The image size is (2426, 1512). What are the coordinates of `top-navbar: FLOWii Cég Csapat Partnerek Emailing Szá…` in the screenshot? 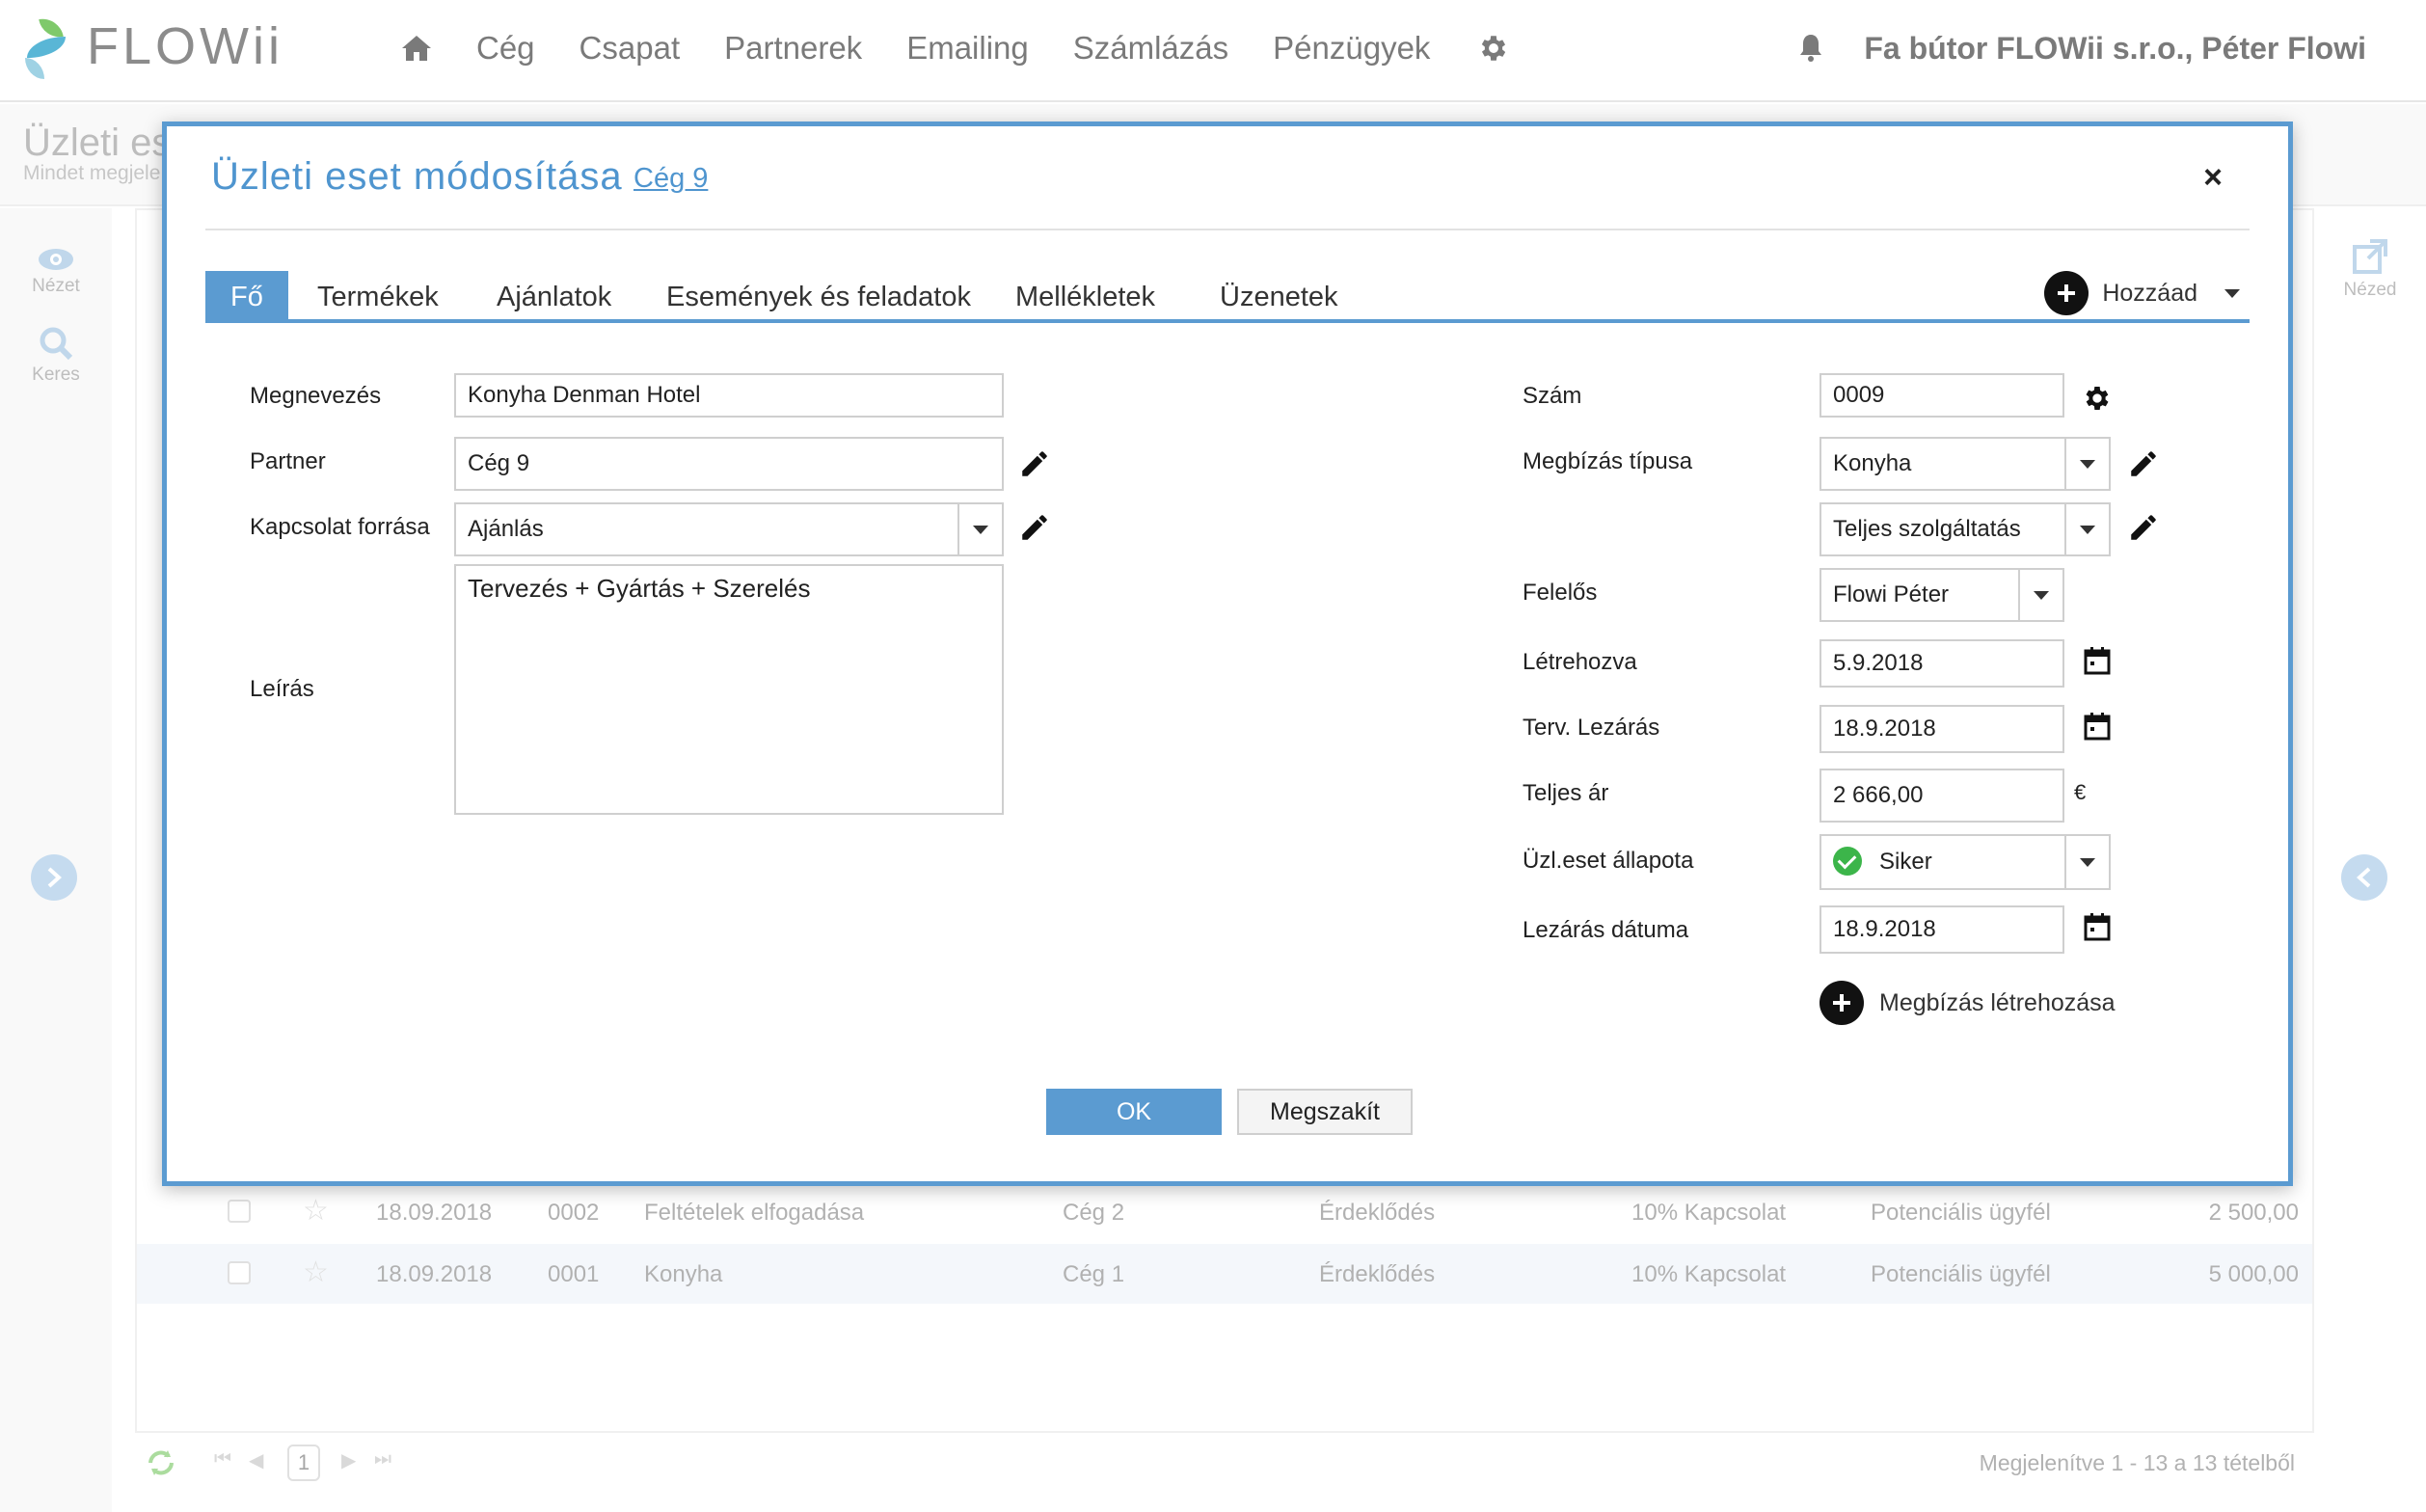 It's located at (1213, 51).